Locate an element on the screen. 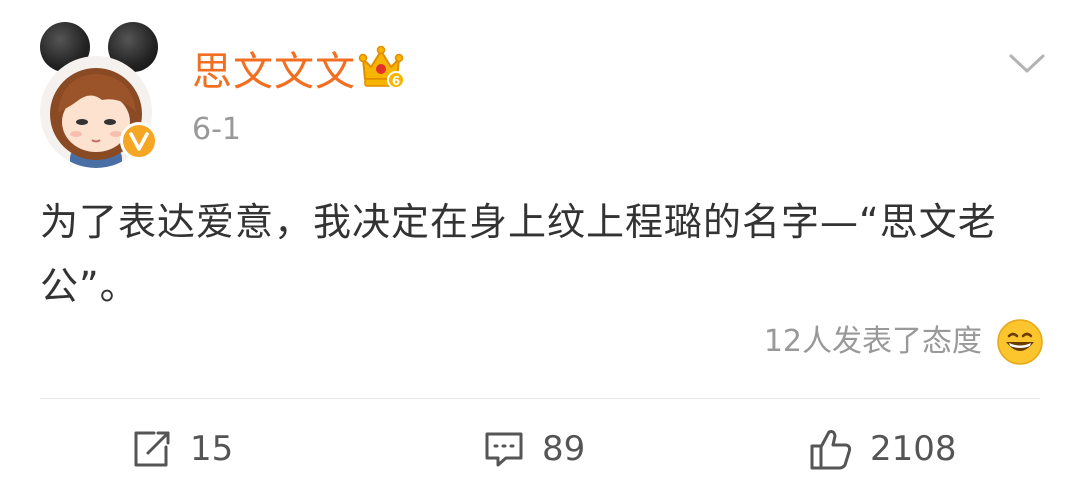 The width and height of the screenshot is (1080, 498). post-menu-button is located at coordinates (1027, 64).